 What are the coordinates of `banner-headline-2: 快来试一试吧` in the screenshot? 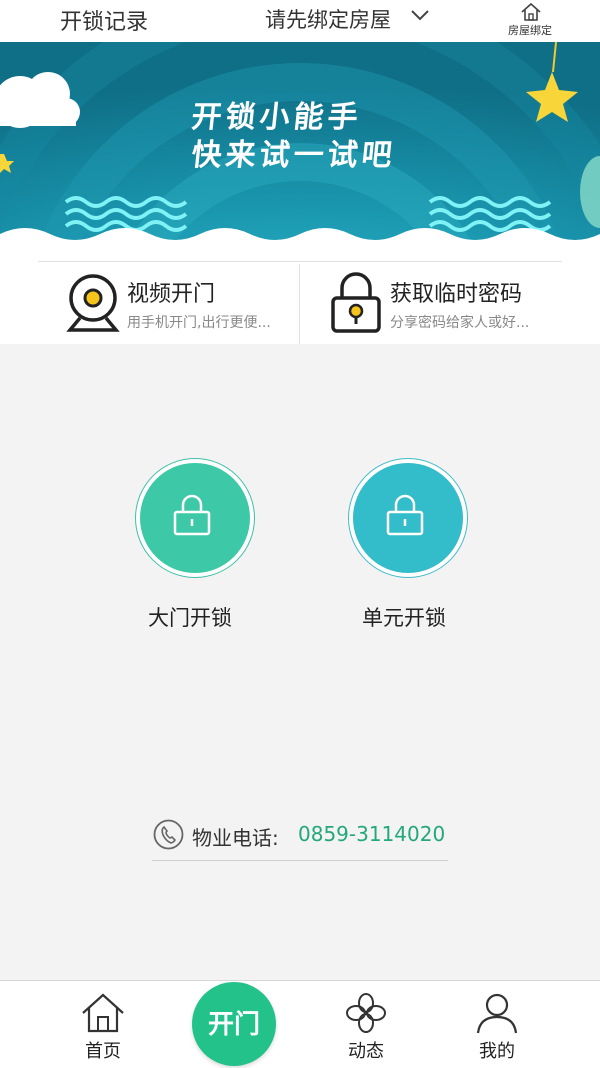 It's located at (293, 155).